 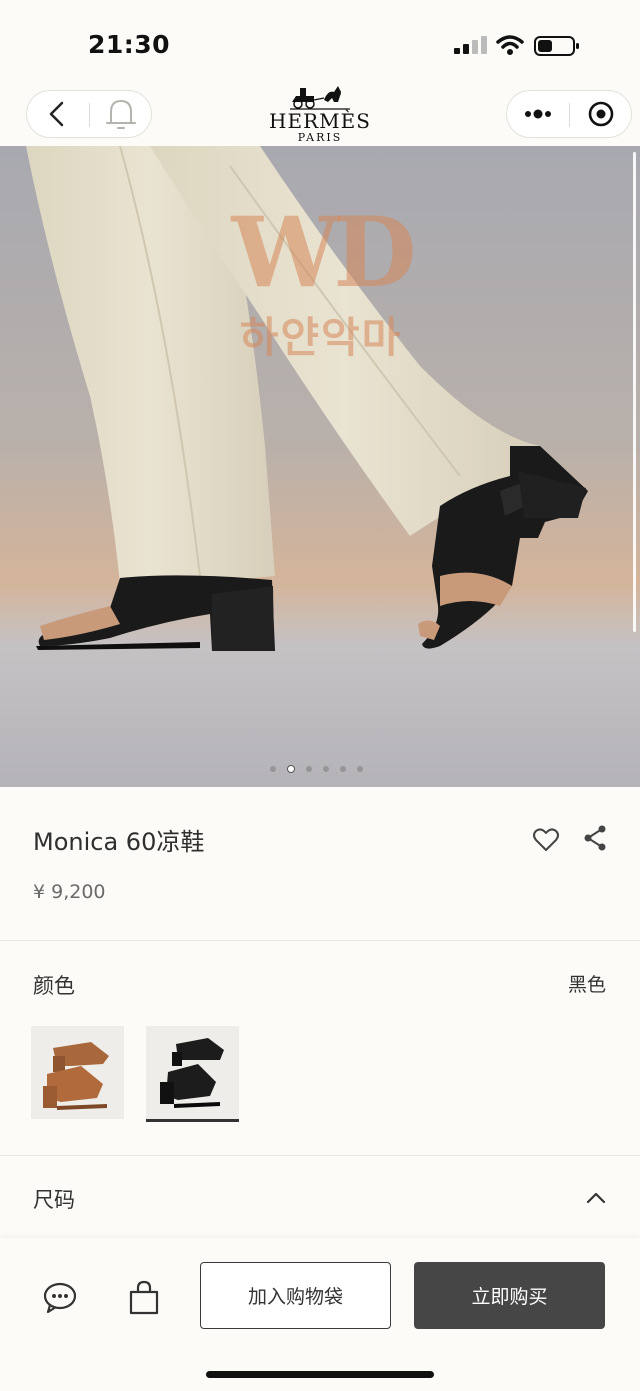 I want to click on more-button, so click(x=538, y=114).